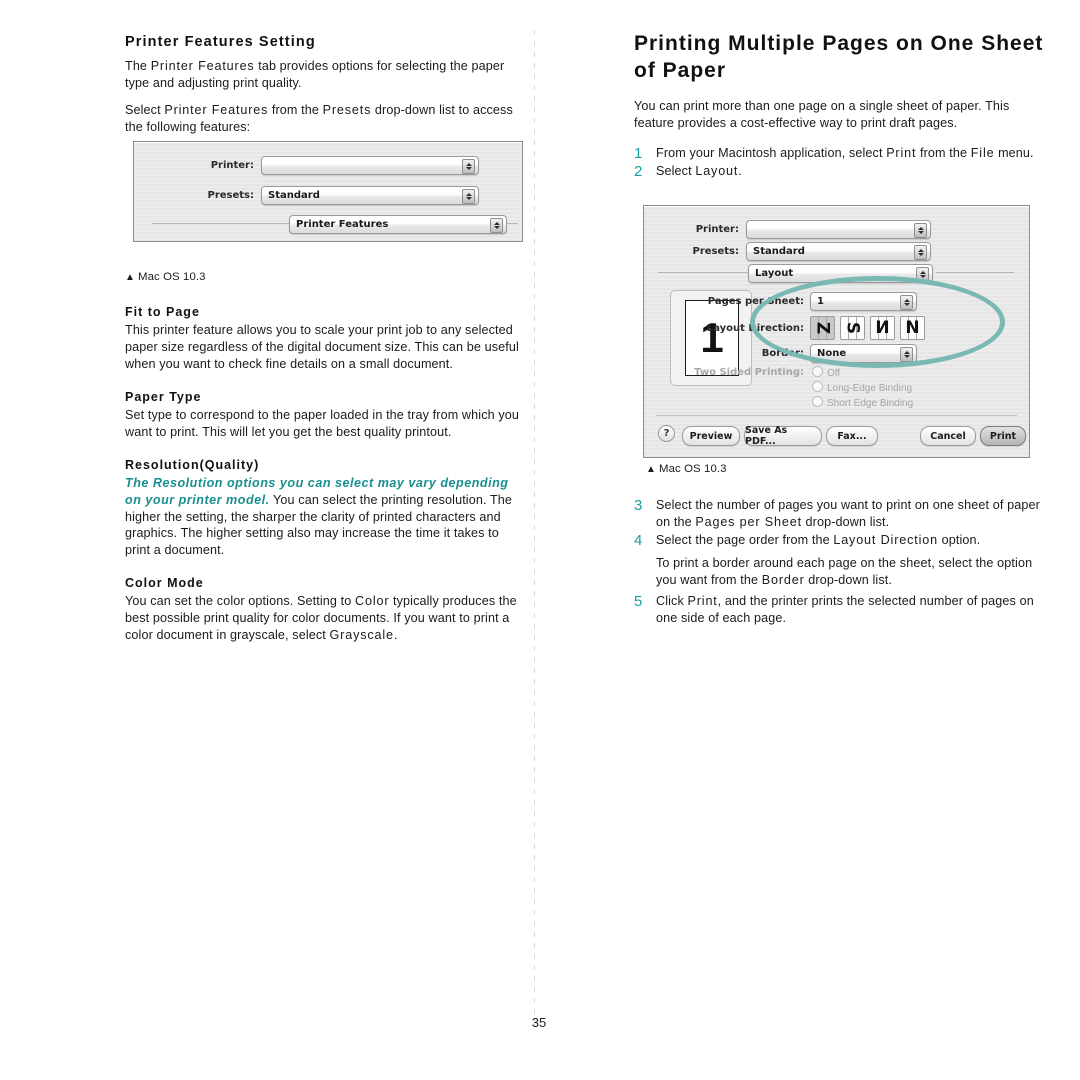 The image size is (1080, 1080). Describe the element at coordinates (836, 415) in the screenshot. I see `button-bar-separator` at that location.